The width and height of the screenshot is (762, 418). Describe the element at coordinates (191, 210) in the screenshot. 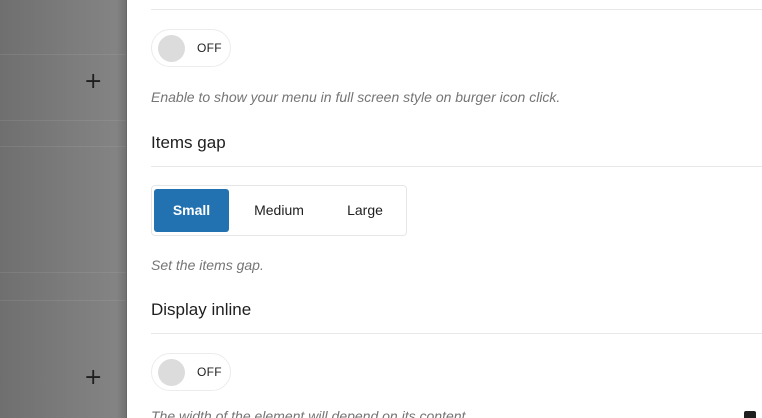

I see `gap-option-small: Small` at that location.